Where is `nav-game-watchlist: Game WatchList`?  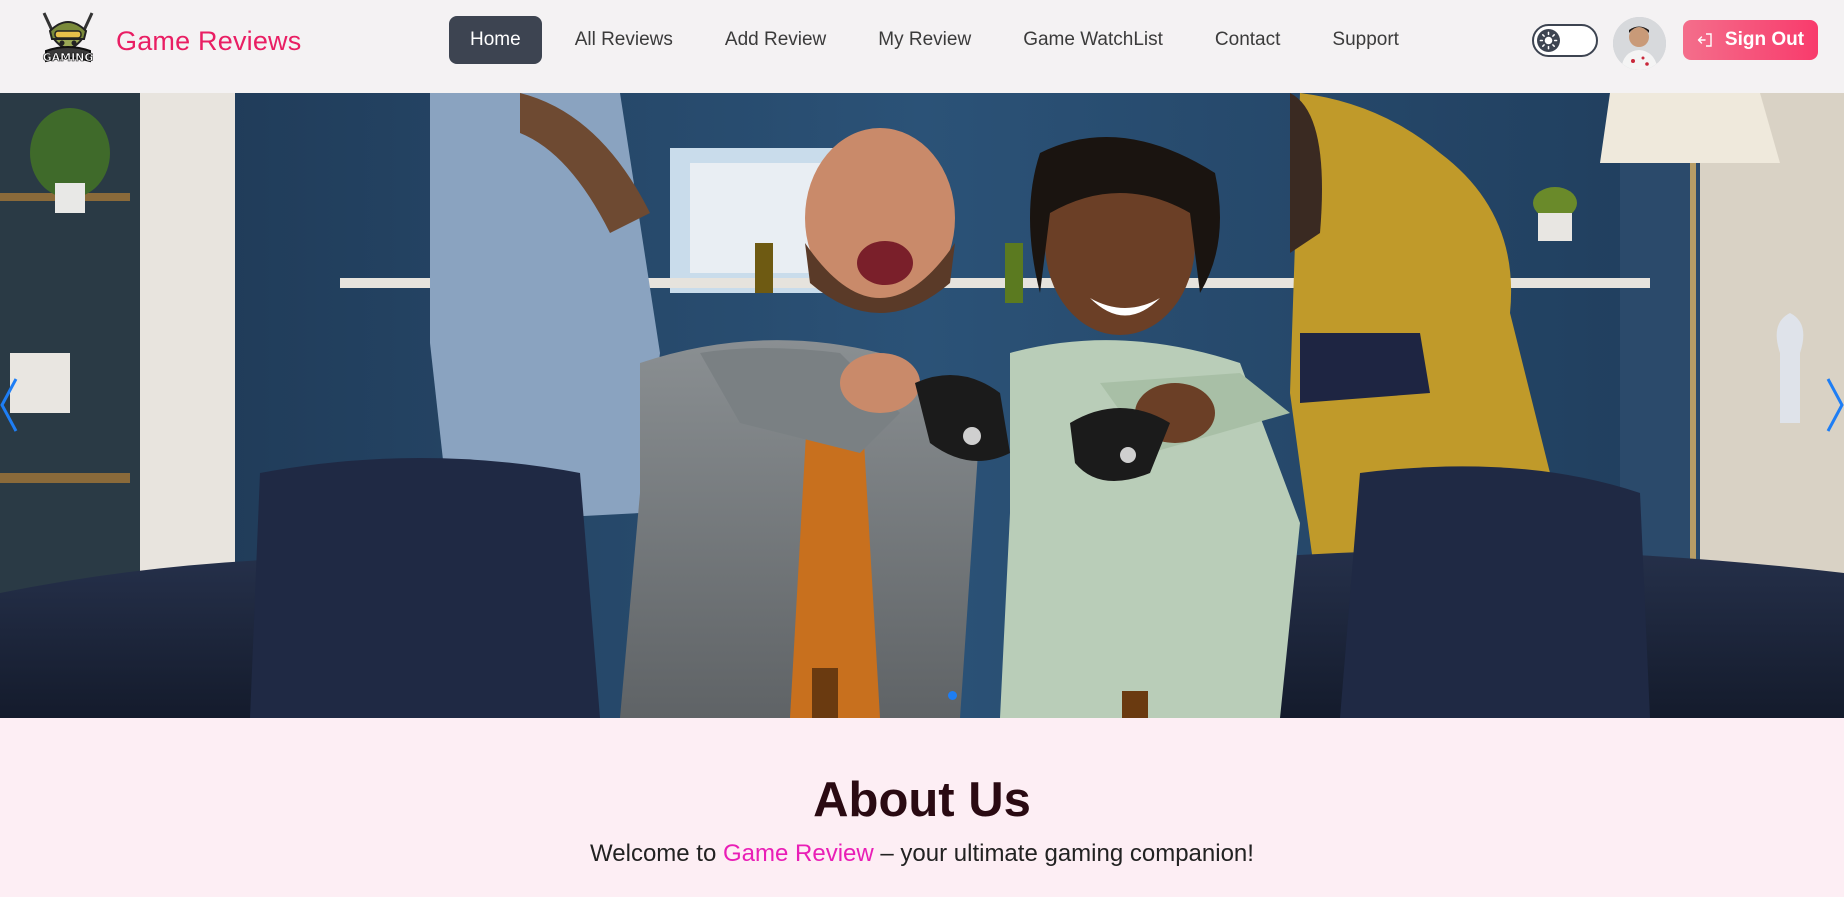 nav-game-watchlist: Game WatchList is located at coordinates (1093, 40).